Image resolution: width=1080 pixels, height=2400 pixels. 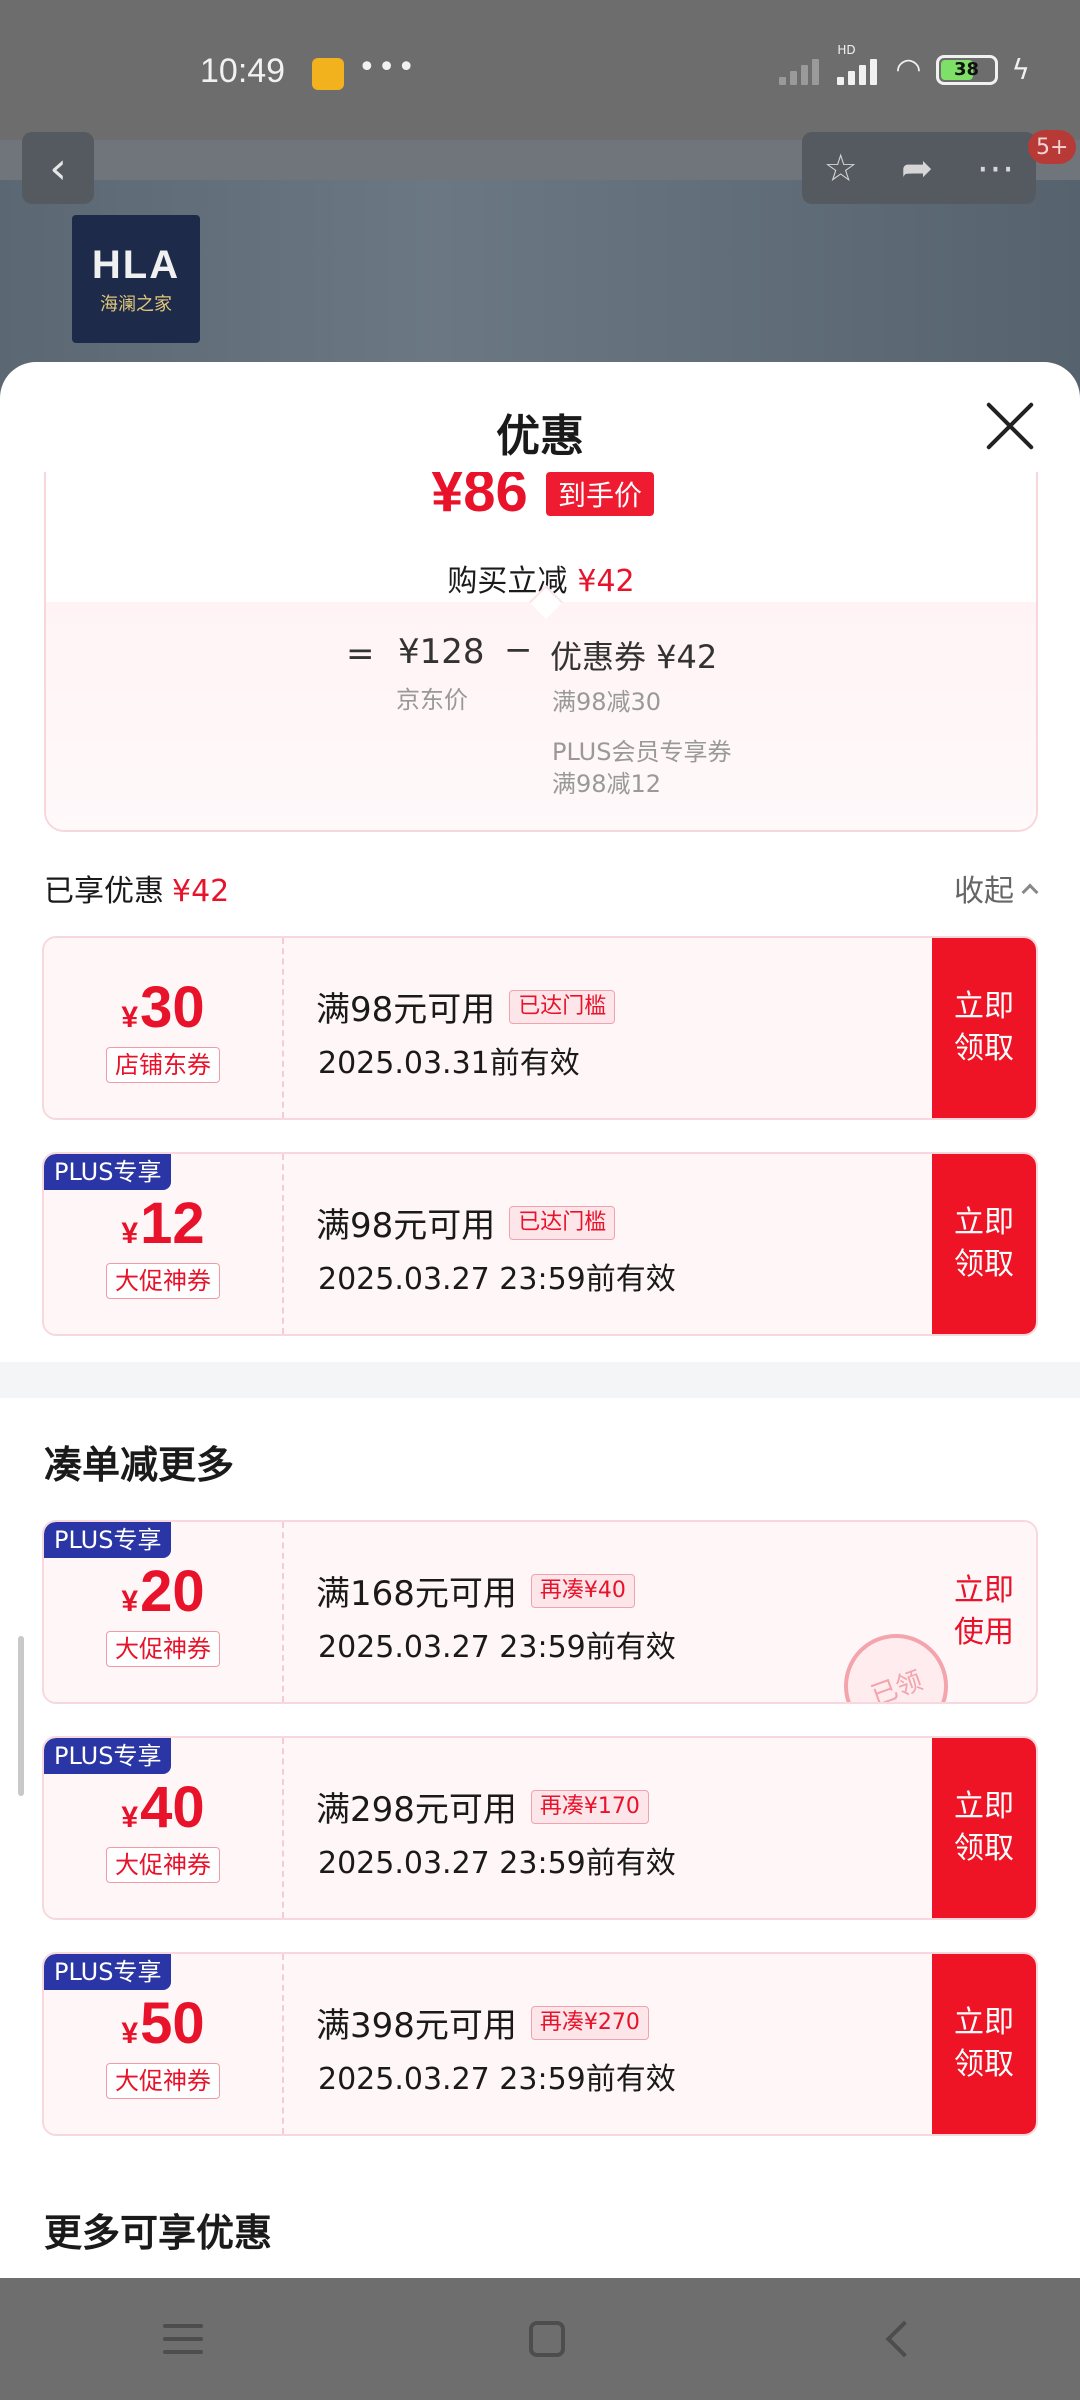 I want to click on battery-level: 38, so click(x=966, y=69).